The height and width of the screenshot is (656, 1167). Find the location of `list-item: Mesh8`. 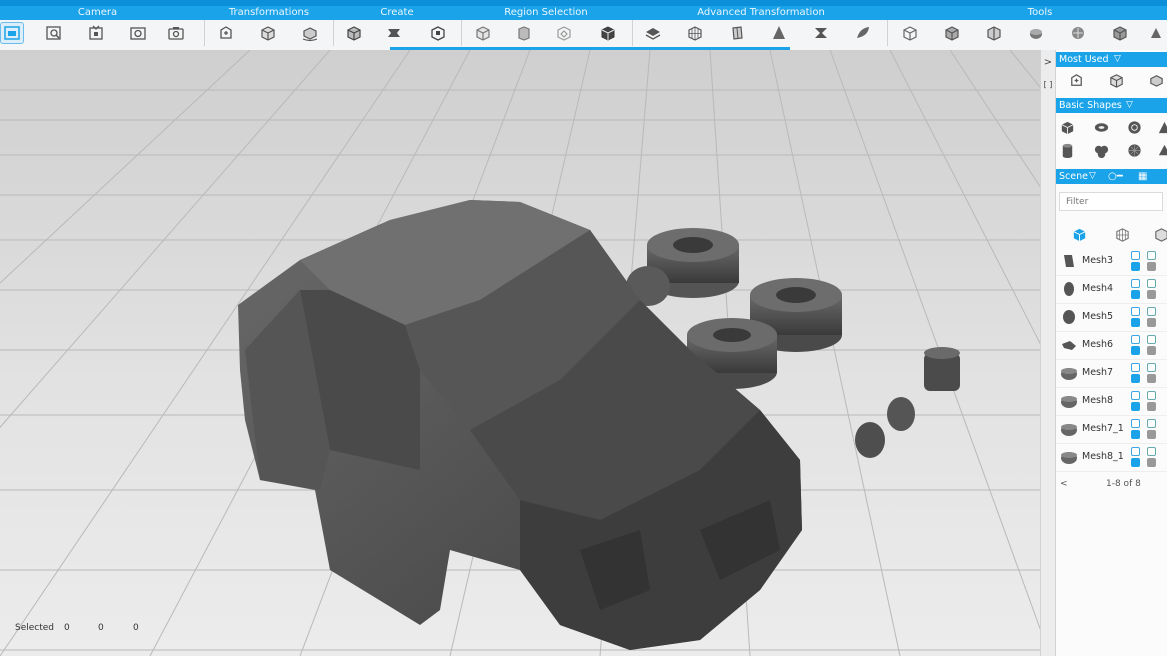

list-item: Mesh8 is located at coordinates (1111, 402).